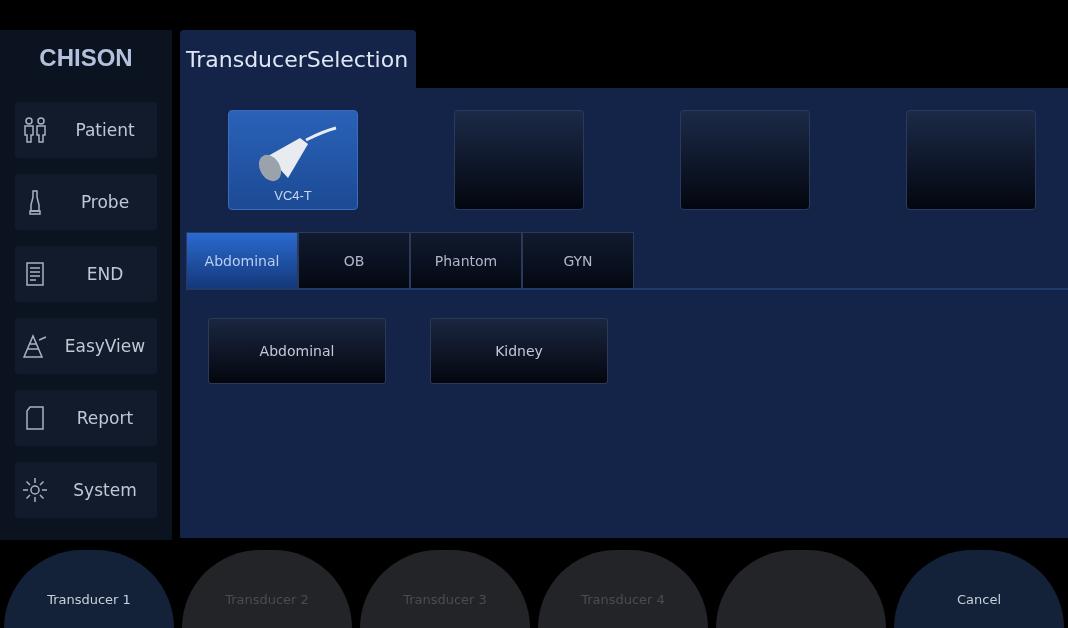 The width and height of the screenshot is (1068, 628). I want to click on transducer-slot: VC4-T, so click(293, 160).